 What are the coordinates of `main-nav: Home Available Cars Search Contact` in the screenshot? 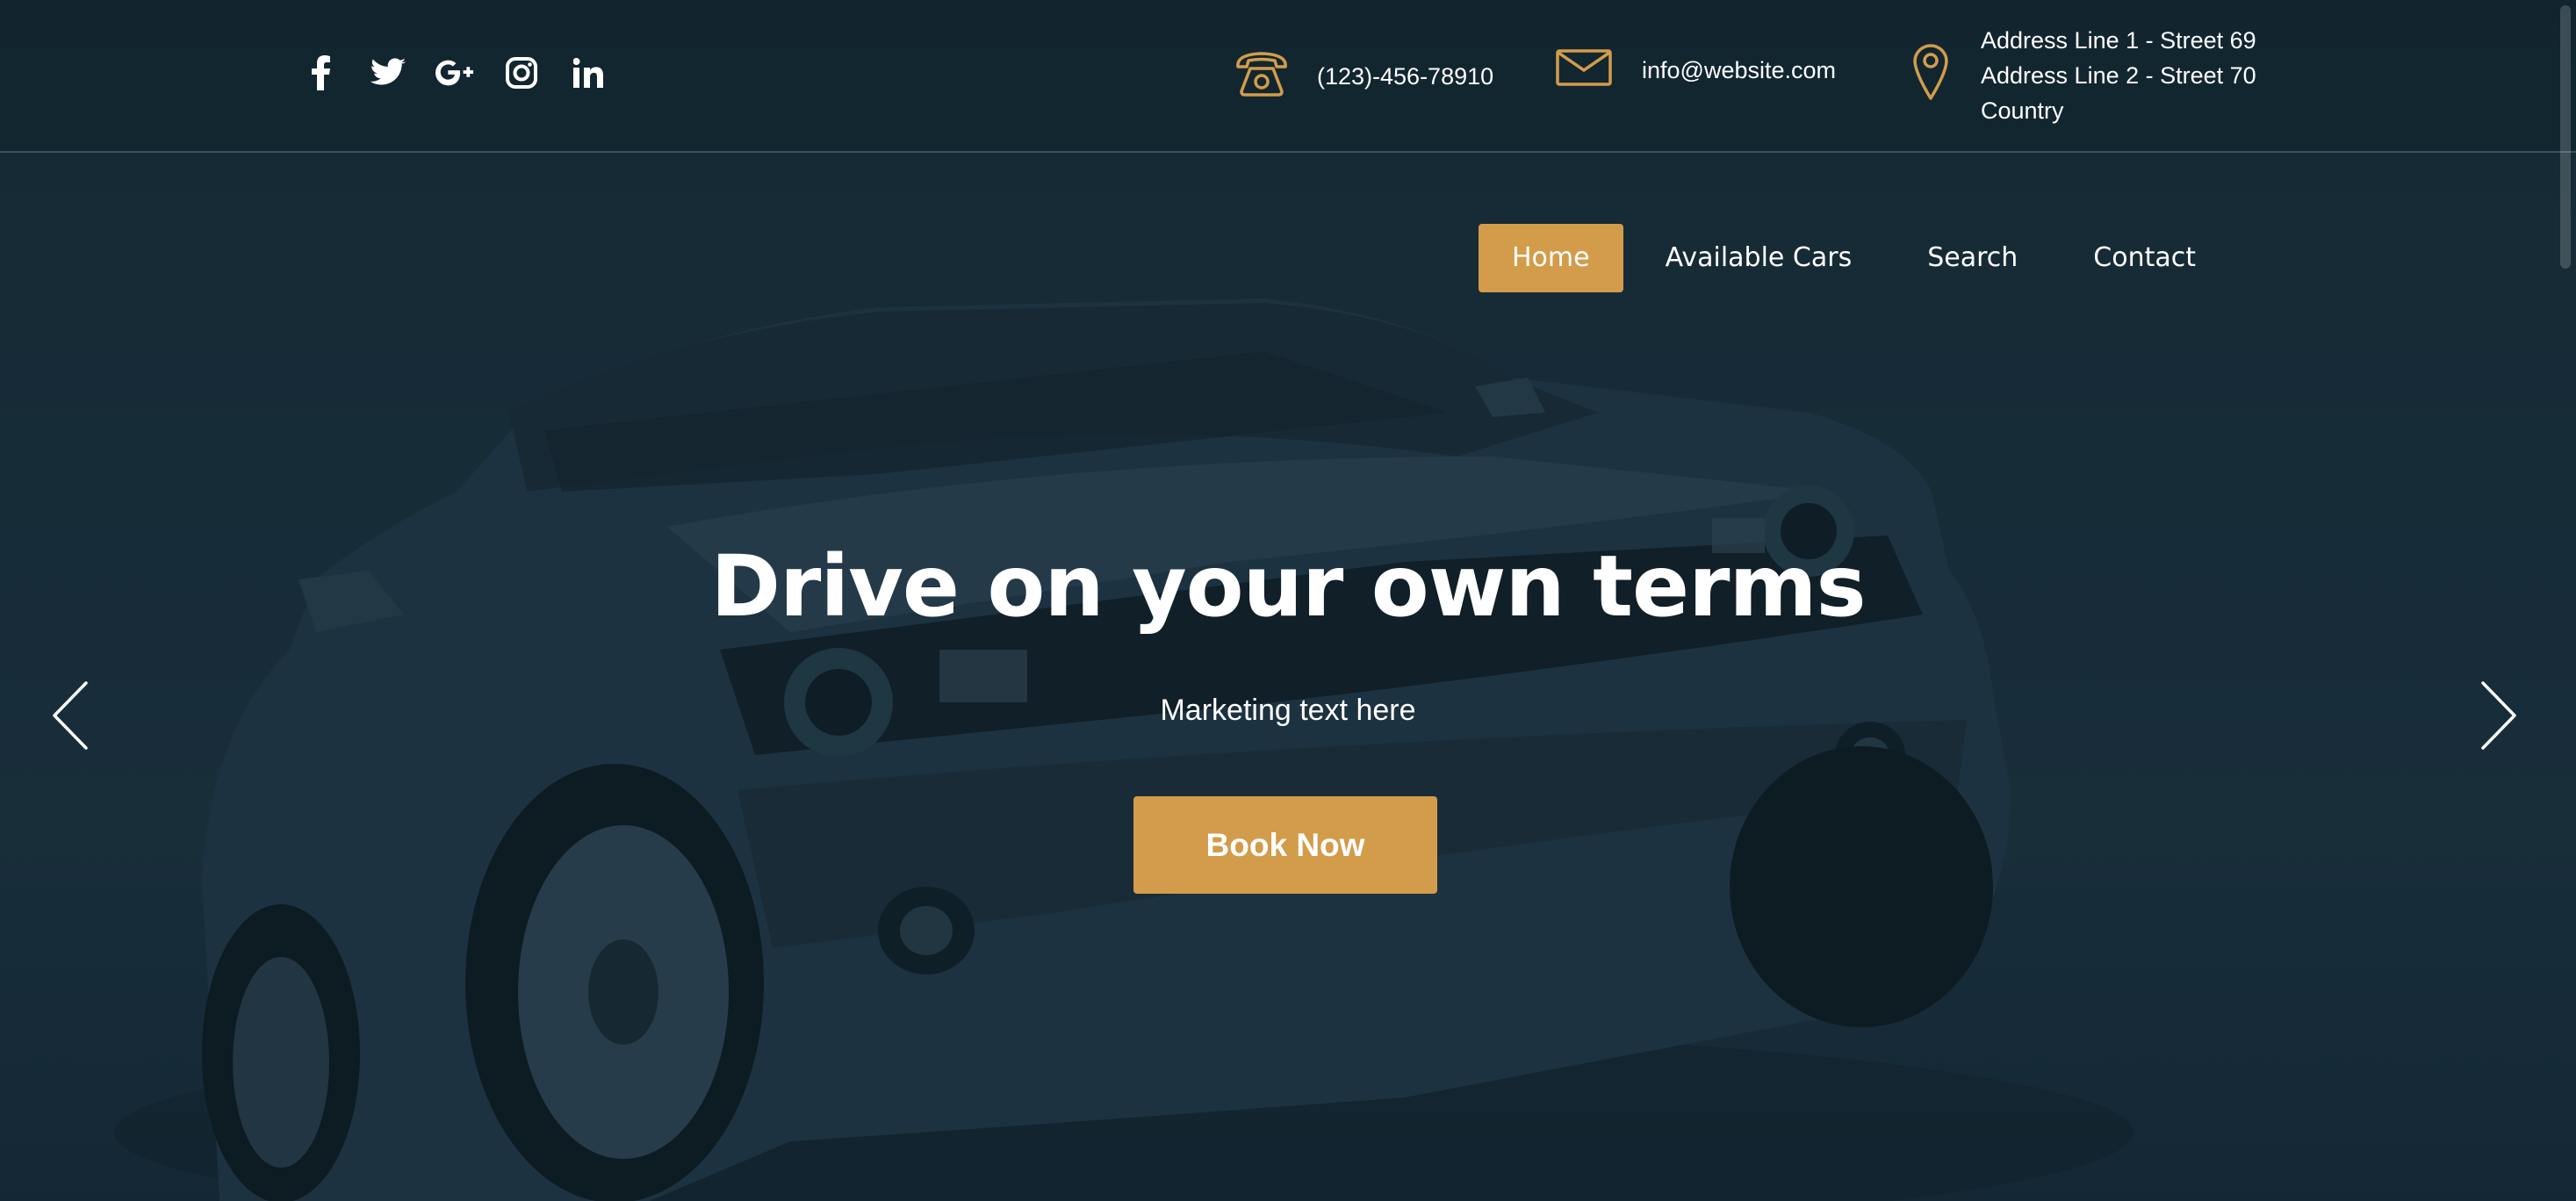 It's located at (1858, 258).